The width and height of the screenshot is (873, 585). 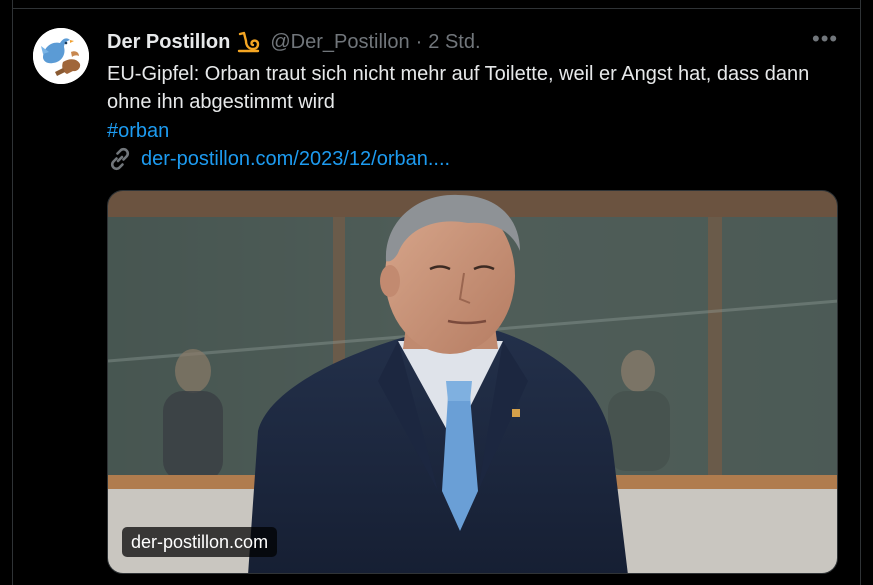 What do you see at coordinates (825, 41) in the screenshot?
I see `more-dots-icon: •••` at bounding box center [825, 41].